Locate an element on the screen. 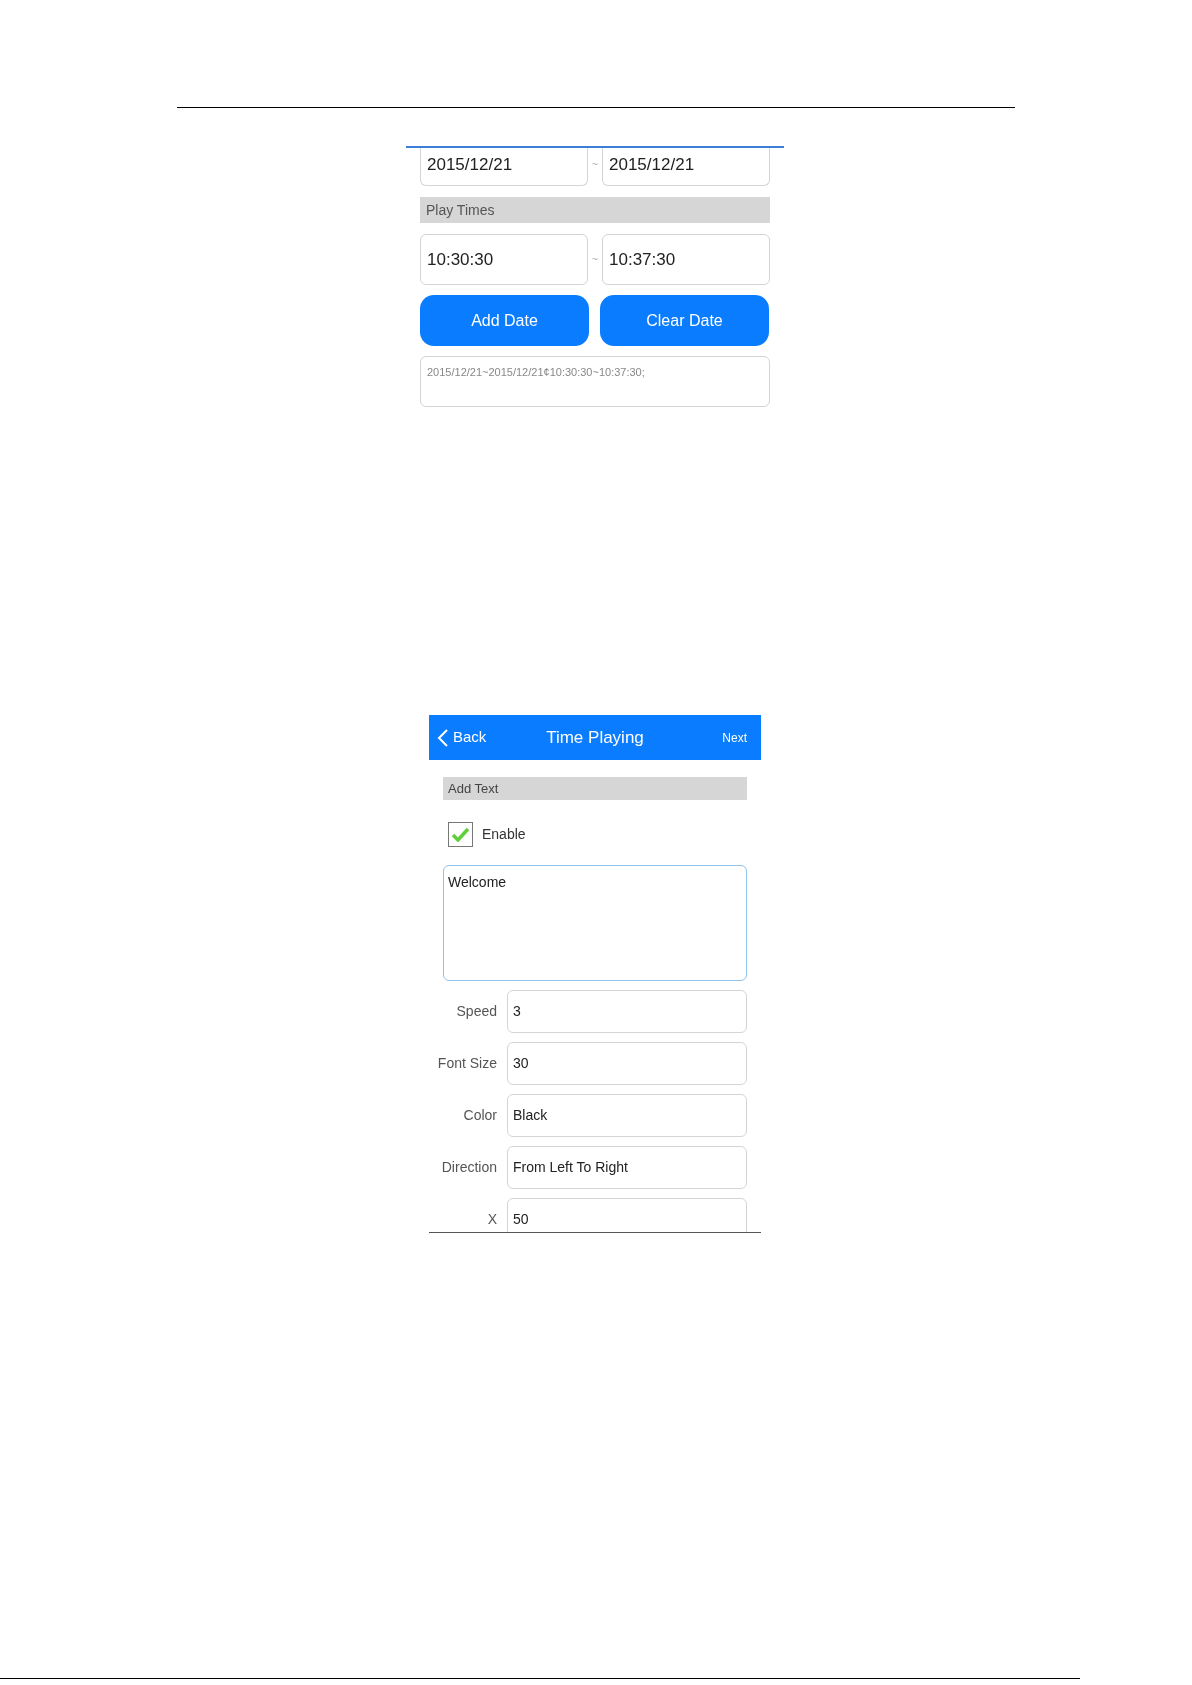 This screenshot has height=1685, width=1192. time-field: 10:30:30 is located at coordinates (504, 259).